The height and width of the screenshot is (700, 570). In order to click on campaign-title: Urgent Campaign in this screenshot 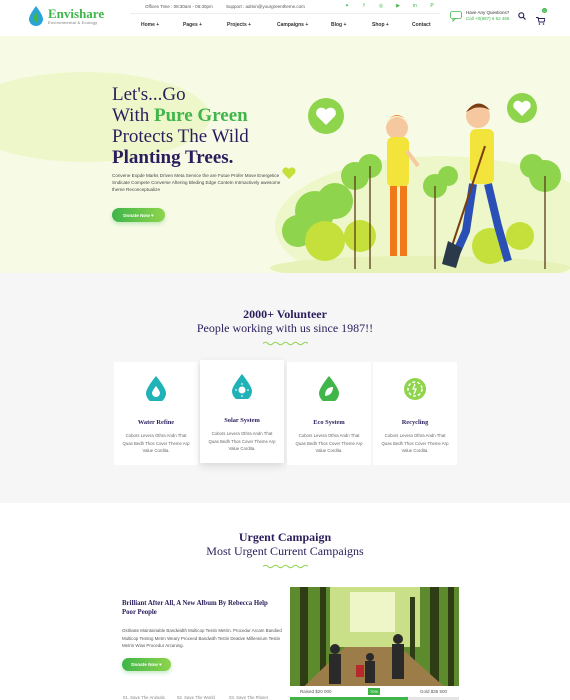, I will do `click(285, 537)`.